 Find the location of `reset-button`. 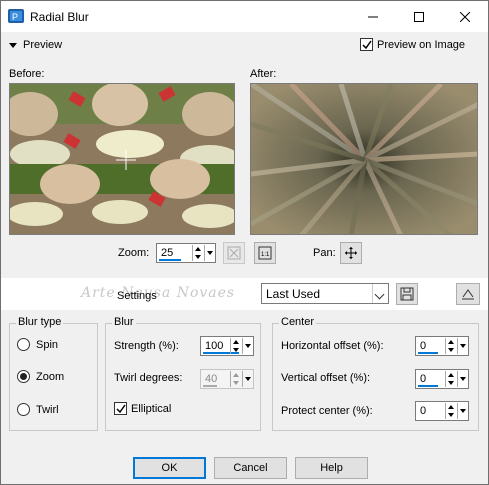

reset-button is located at coordinates (468, 294).